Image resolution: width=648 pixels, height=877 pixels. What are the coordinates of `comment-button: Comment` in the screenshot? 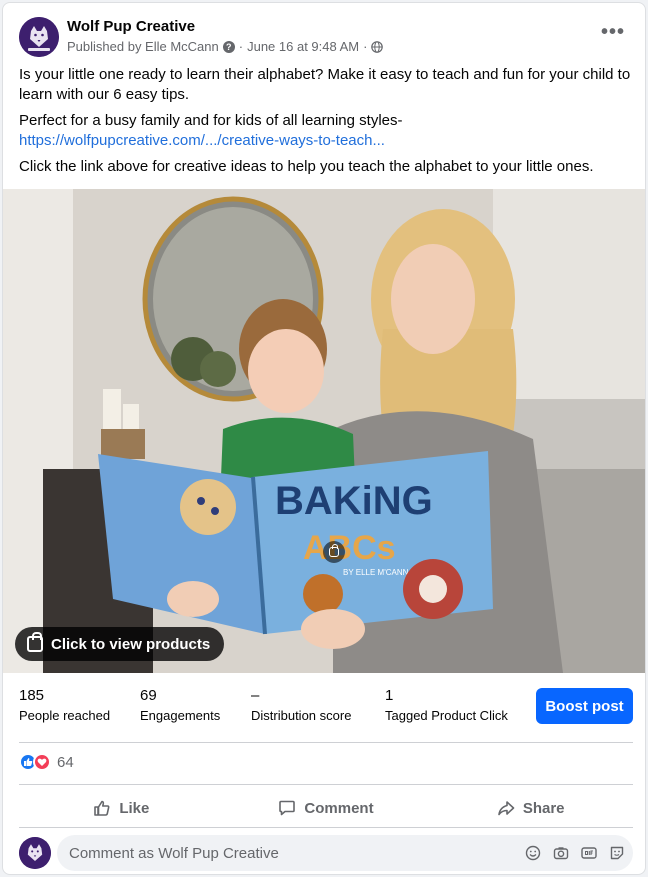 It's located at (326, 808).